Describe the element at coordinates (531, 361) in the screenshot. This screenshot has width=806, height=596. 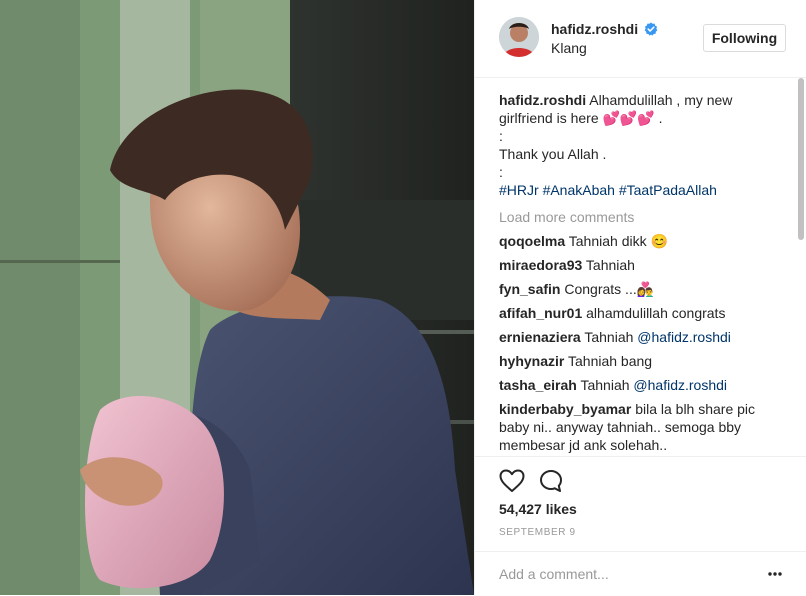
I see `comment-username: hyhynazir` at that location.